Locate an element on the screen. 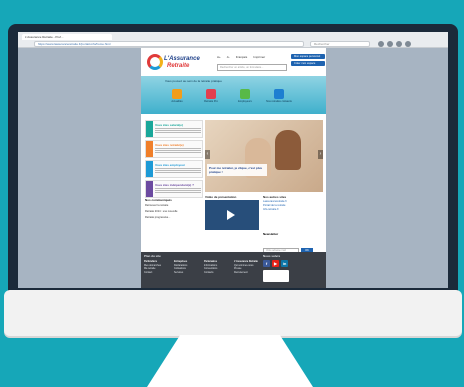 The image size is (464, 387). footer-link: Contact is located at coordinates (157, 273).